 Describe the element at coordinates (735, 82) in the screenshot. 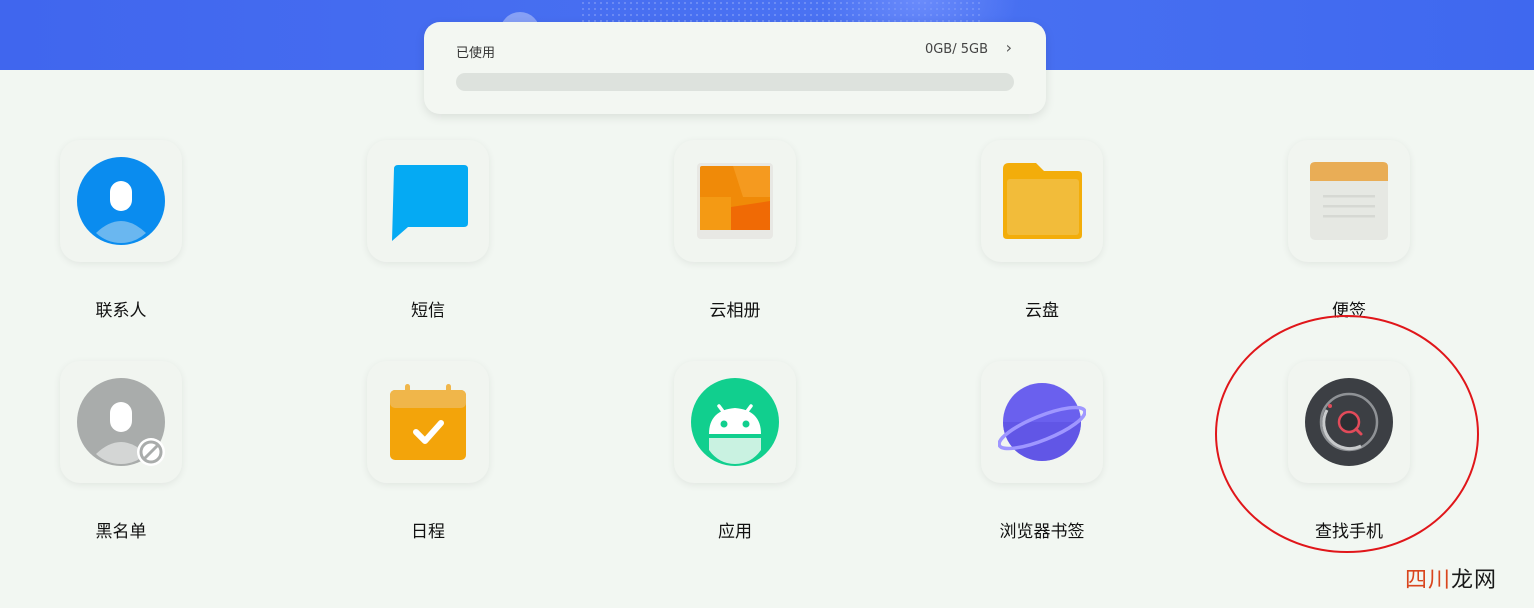

I see `storage-progress-bar` at that location.